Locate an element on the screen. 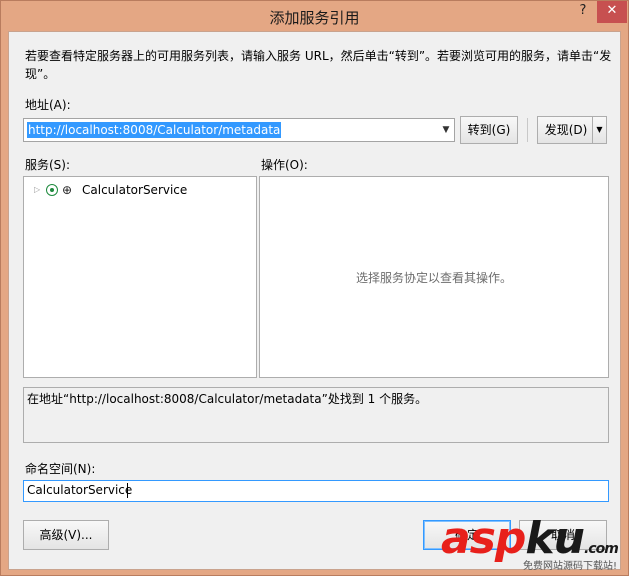 The height and width of the screenshot is (576, 629). toolbar-divider is located at coordinates (527, 130).